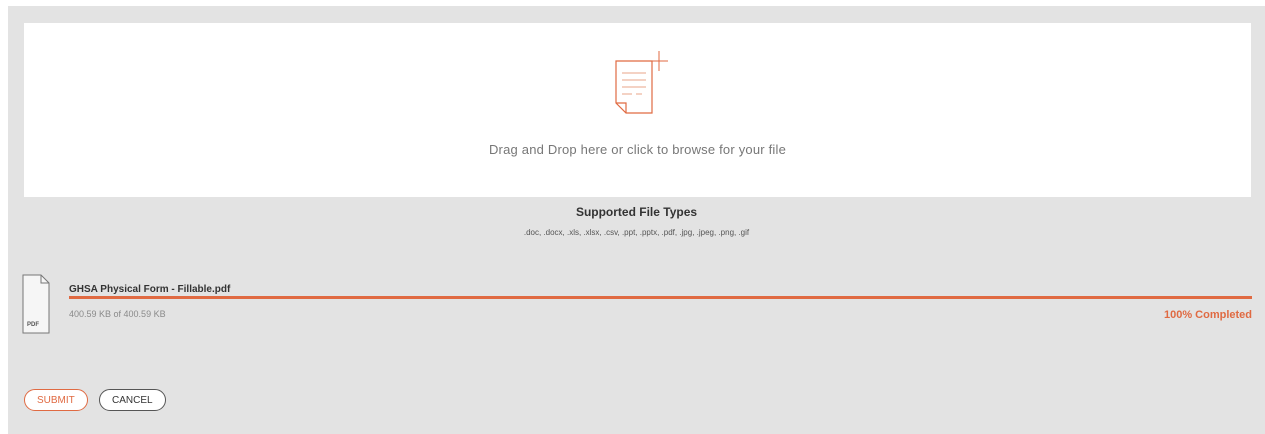  Describe the element at coordinates (150, 289) in the screenshot. I see `file-name: GHSA Physical Form - Fillable.pdf` at that location.